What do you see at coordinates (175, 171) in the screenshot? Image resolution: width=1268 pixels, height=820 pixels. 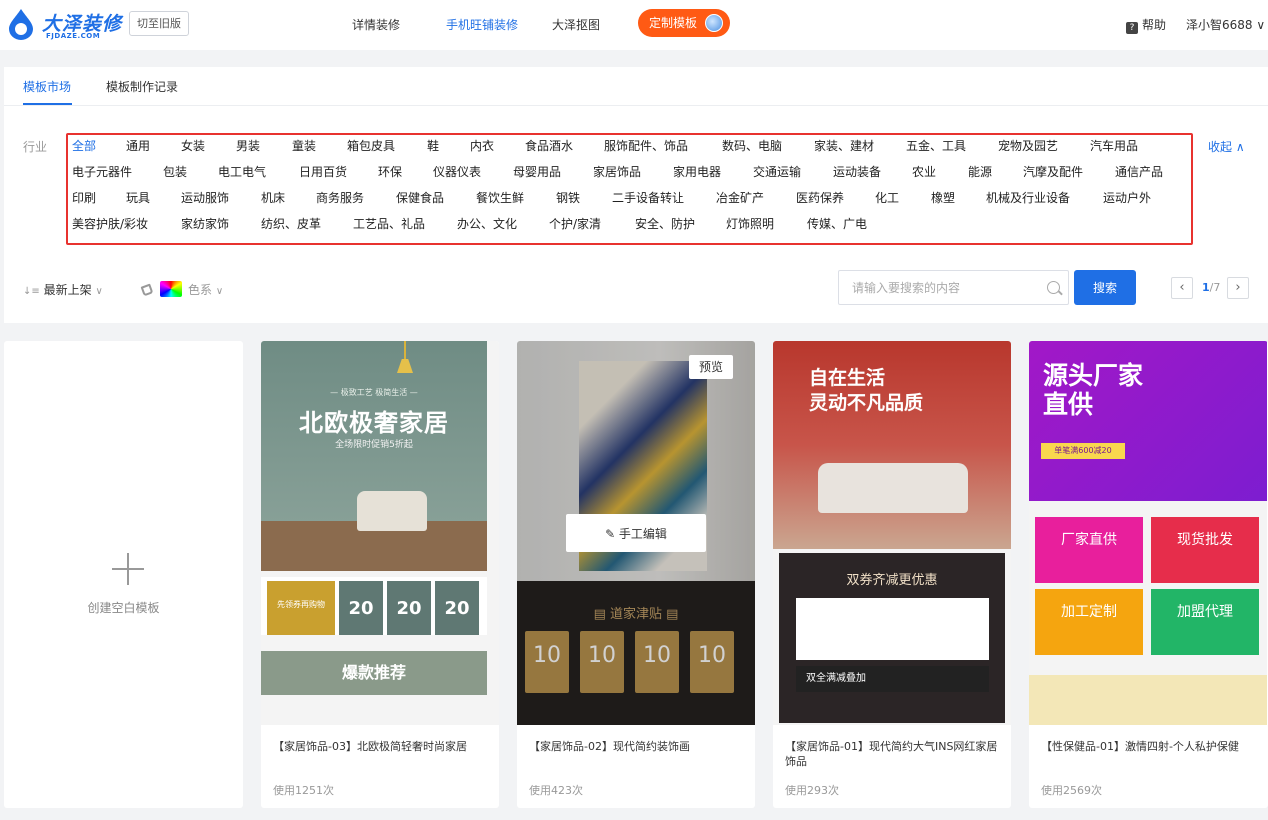 I see `category-item: 包装` at bounding box center [175, 171].